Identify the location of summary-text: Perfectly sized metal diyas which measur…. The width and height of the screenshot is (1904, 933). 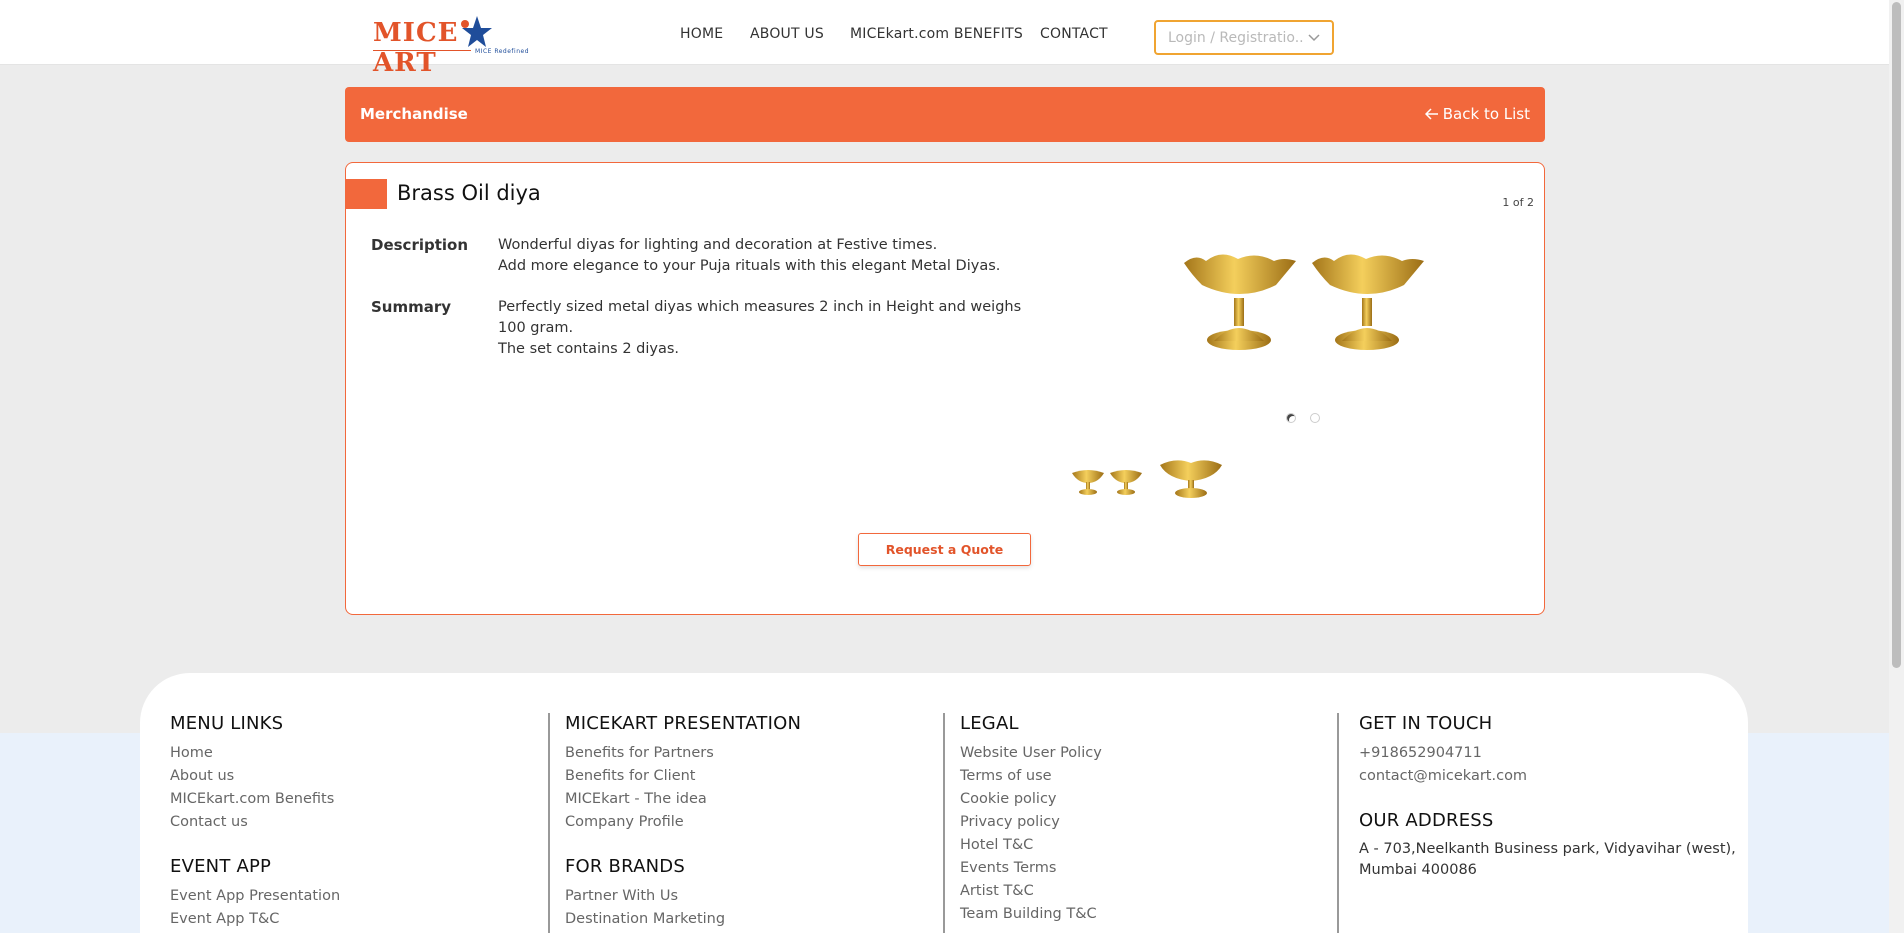
(768, 328).